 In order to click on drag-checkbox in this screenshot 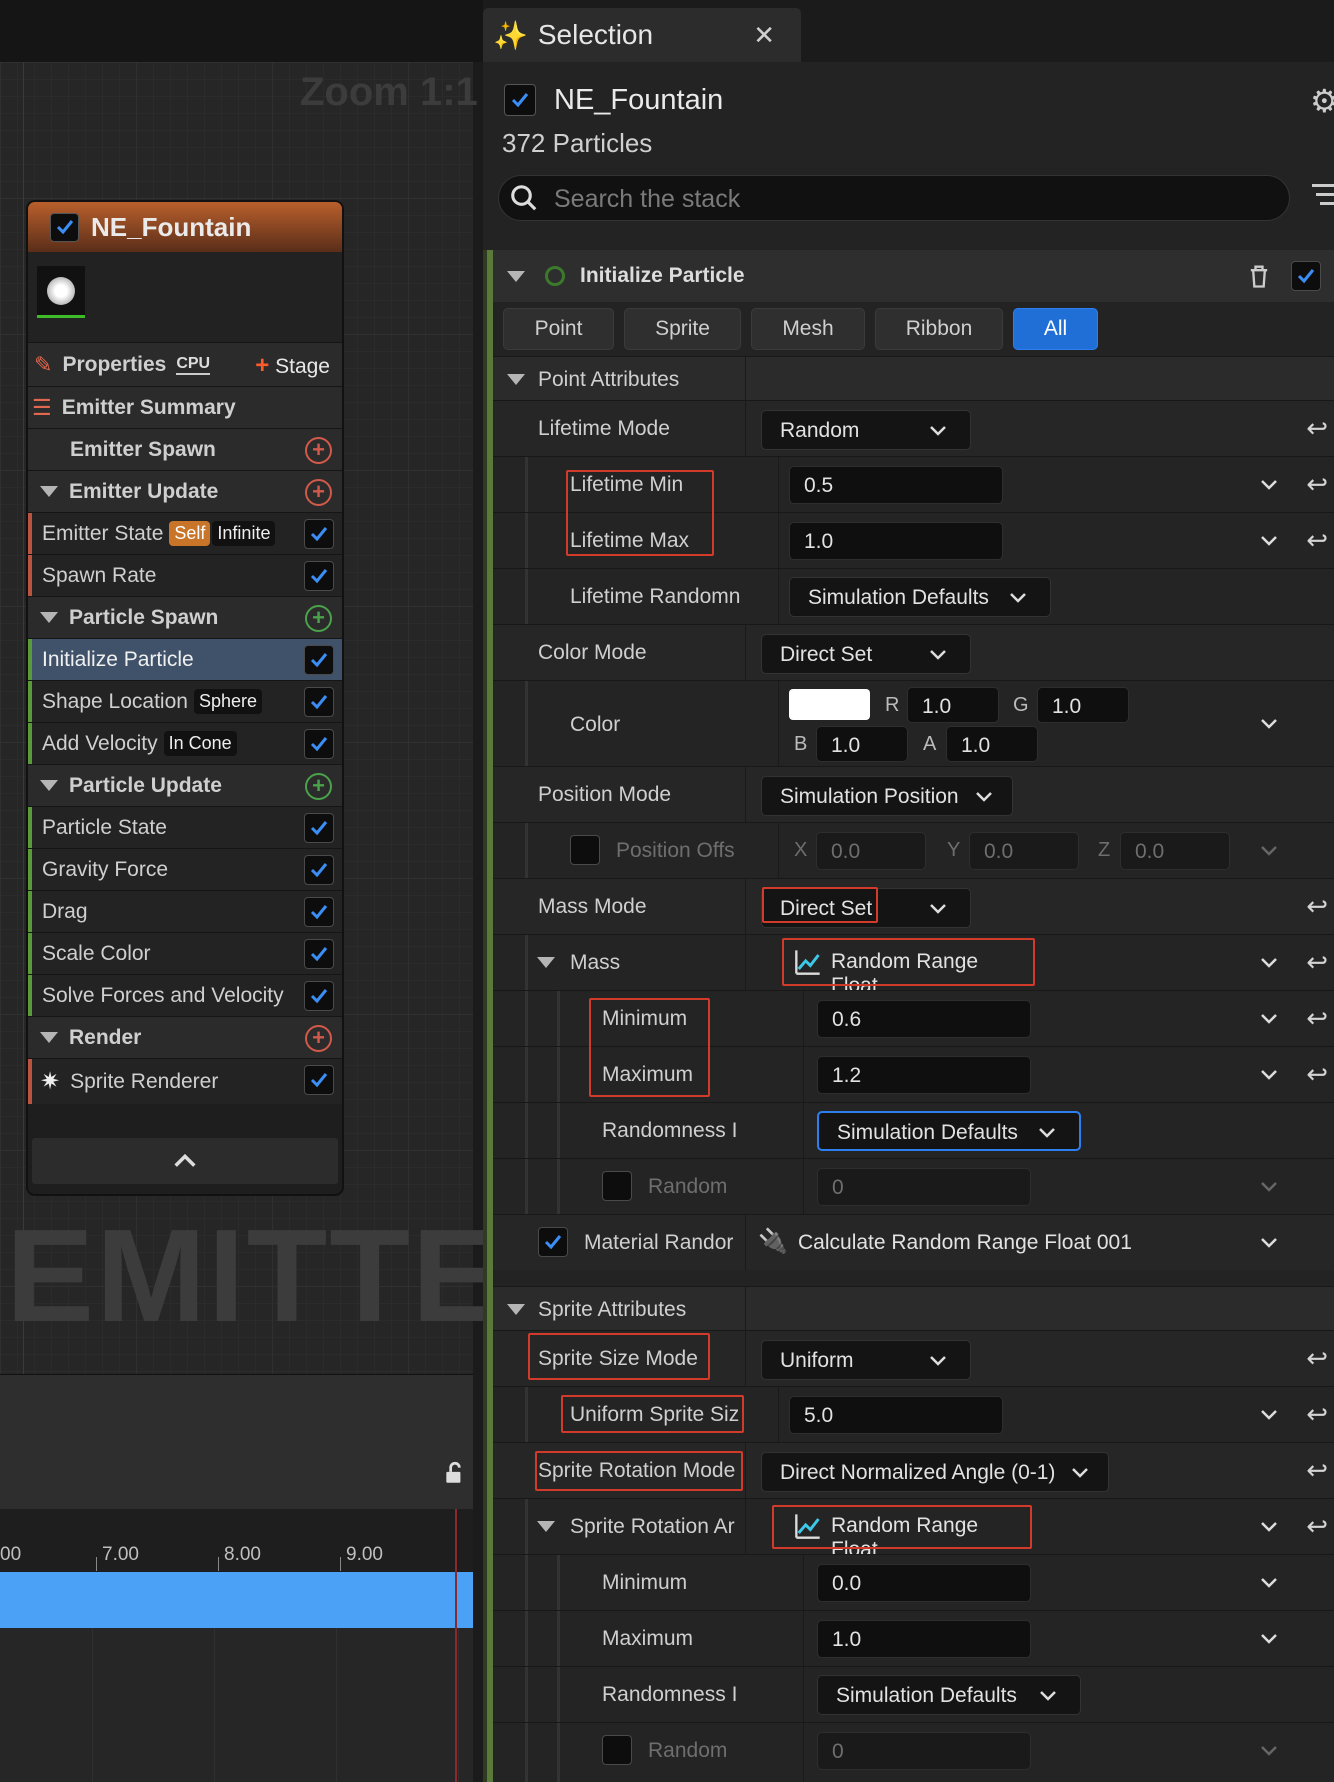, I will do `click(319, 912)`.